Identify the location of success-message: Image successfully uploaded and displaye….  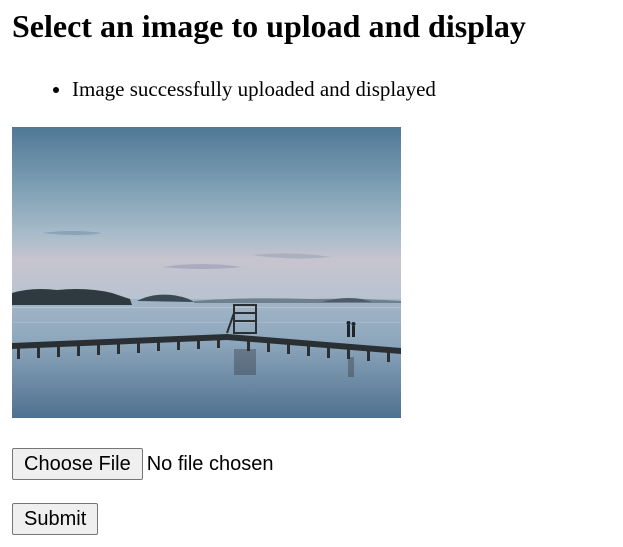
(254, 89).